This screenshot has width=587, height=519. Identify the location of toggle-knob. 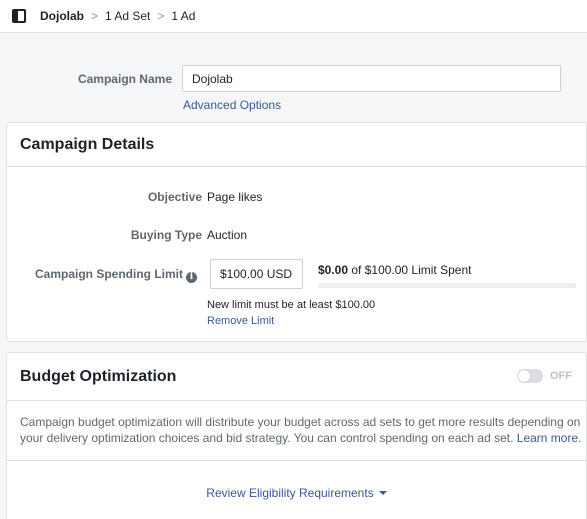
(524, 376).